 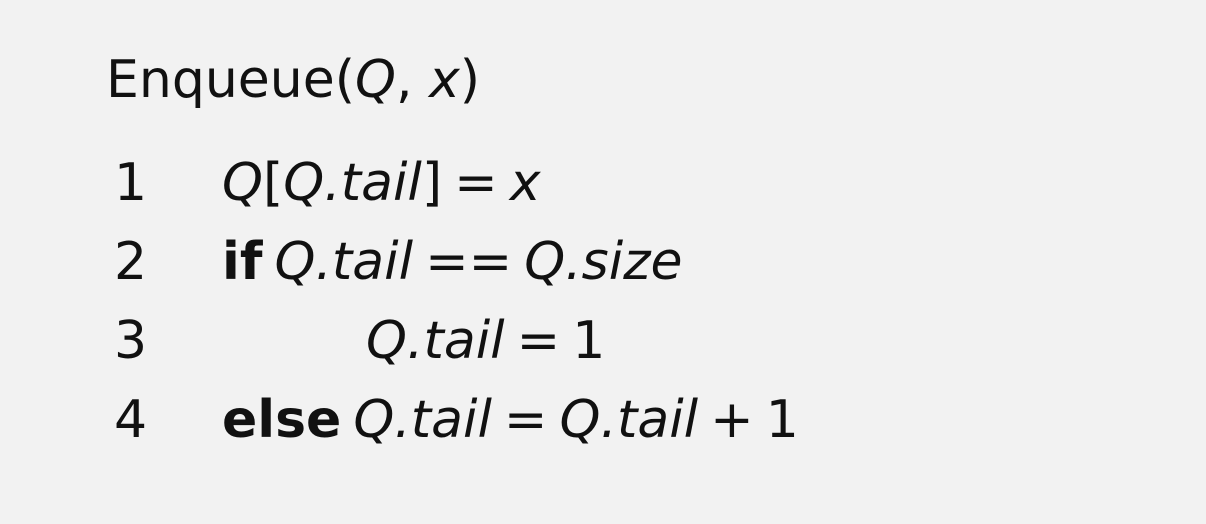 I want to click on bracket-close: ], so click(x=432, y=183).